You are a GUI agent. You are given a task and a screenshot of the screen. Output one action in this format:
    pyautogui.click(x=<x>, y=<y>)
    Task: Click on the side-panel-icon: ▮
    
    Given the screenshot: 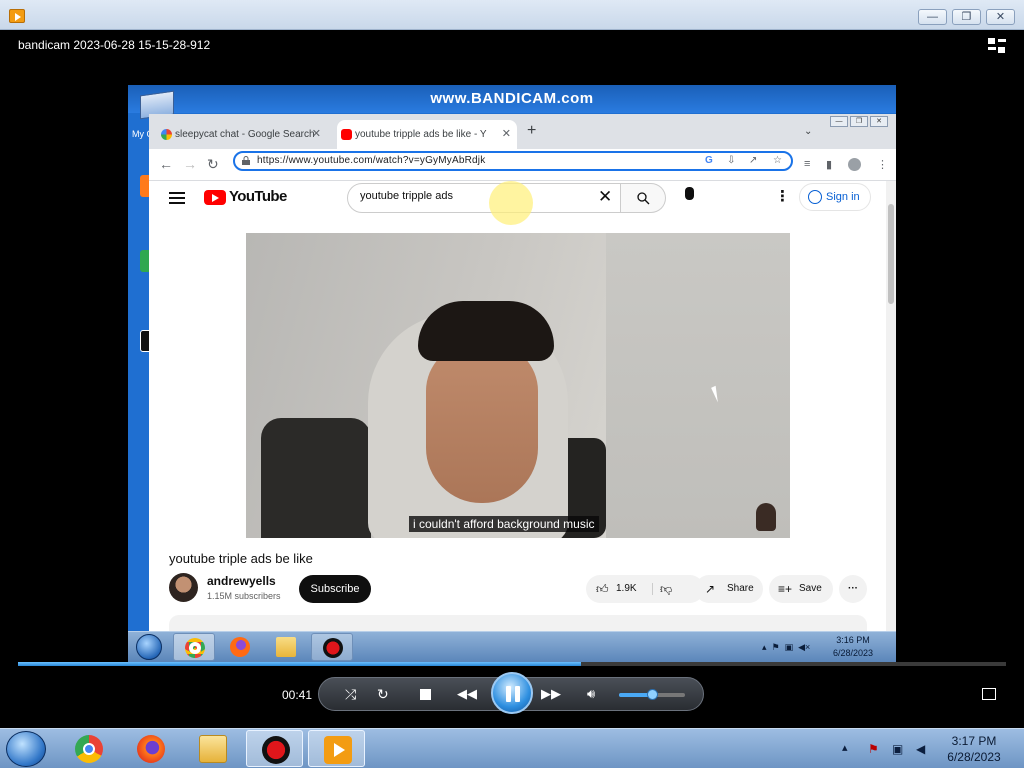 What is the action you would take?
    pyautogui.click(x=829, y=164)
    